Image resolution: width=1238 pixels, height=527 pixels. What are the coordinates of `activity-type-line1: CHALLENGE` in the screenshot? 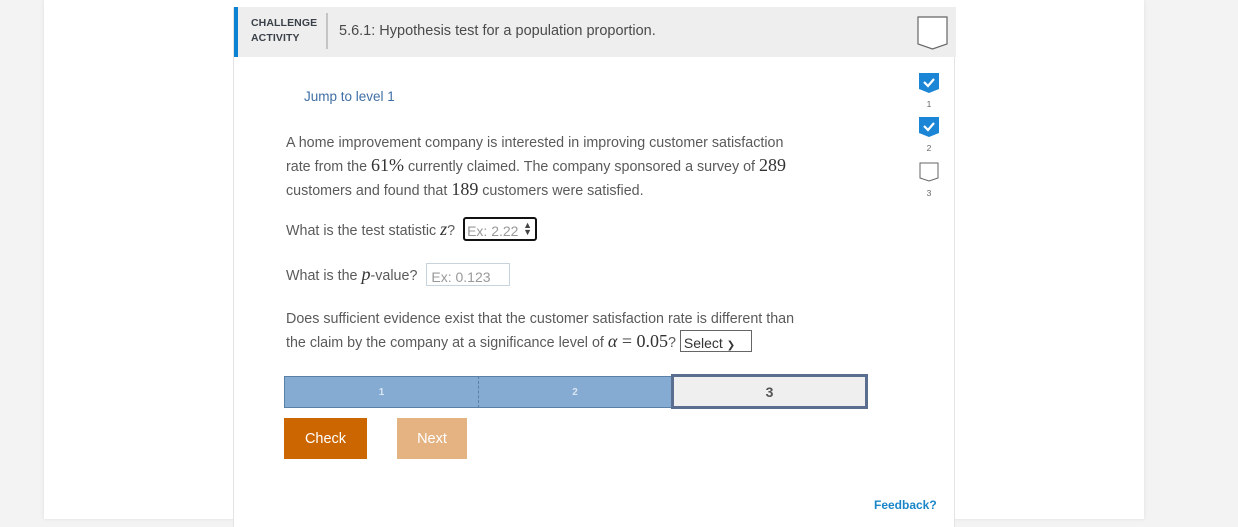 It's located at (284, 23).